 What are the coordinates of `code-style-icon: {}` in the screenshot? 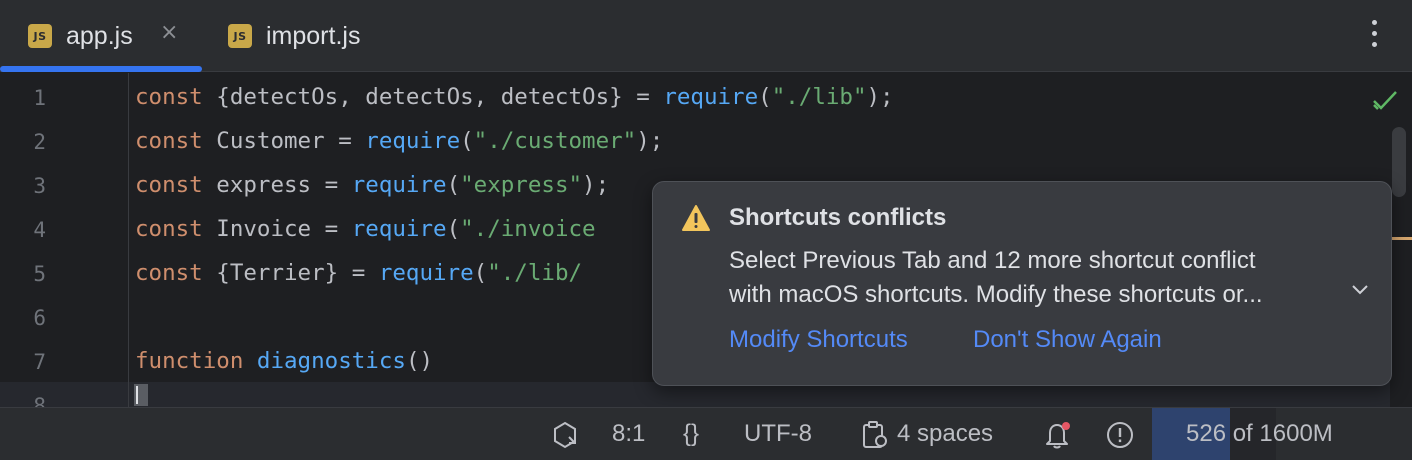 It's located at (691, 434).